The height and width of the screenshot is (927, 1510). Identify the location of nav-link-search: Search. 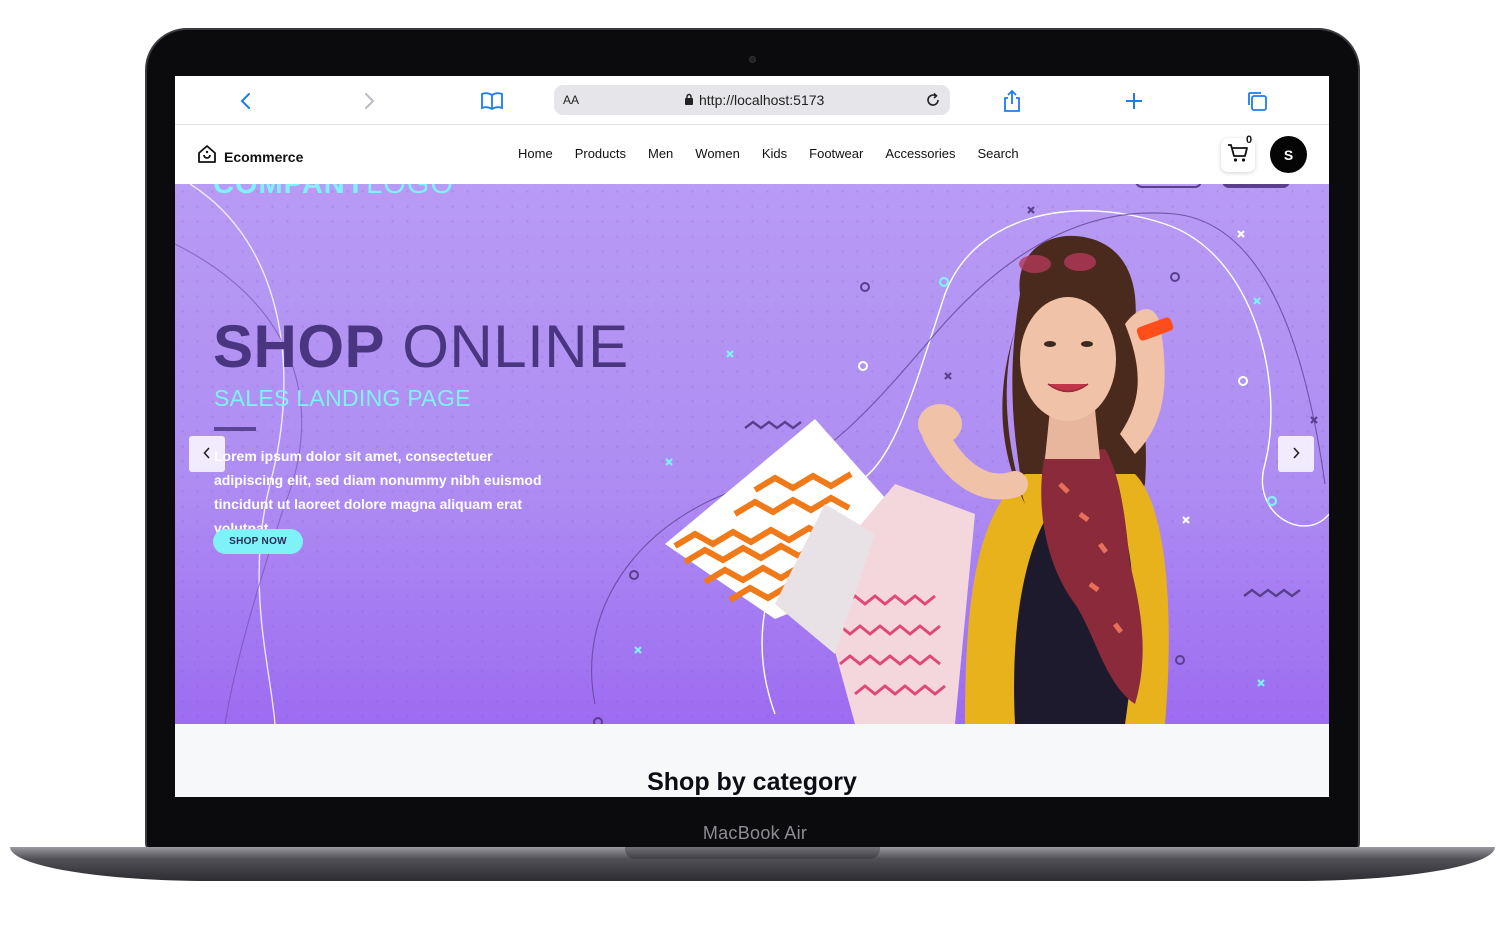
(997, 153).